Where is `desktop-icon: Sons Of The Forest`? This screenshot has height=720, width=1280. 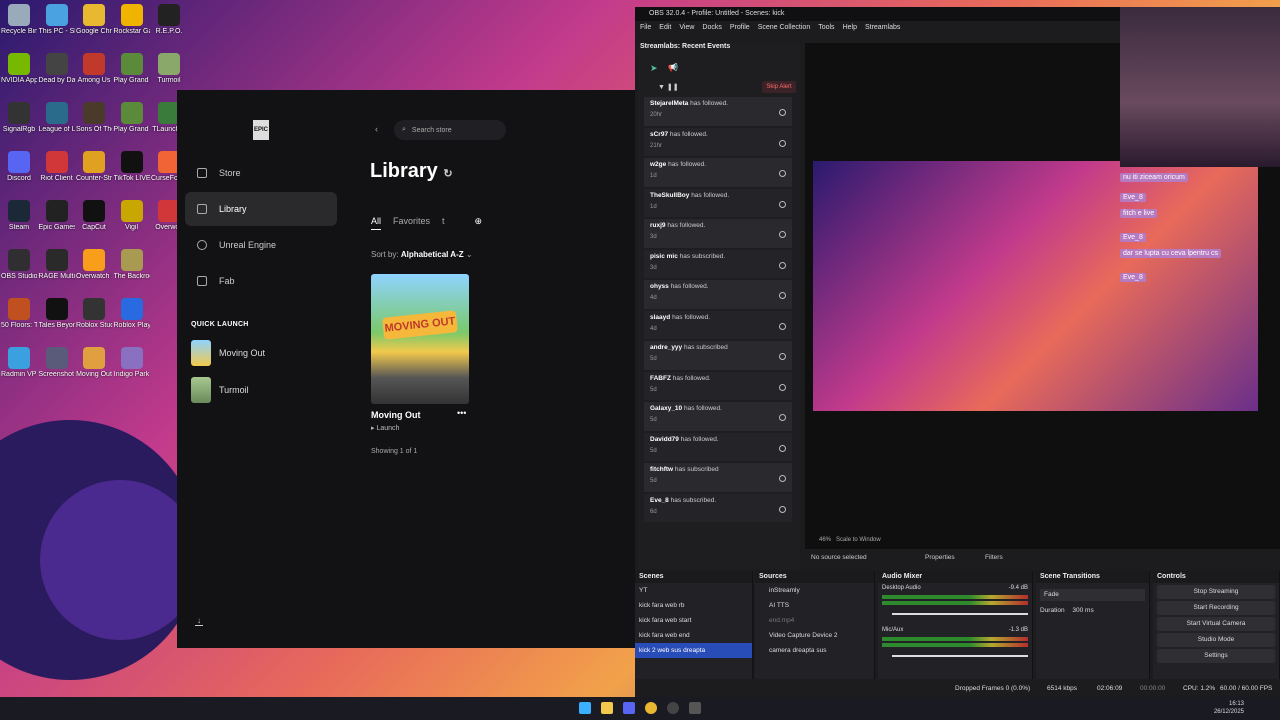
desktop-icon: Sons Of The Forest is located at coordinates (94, 118).